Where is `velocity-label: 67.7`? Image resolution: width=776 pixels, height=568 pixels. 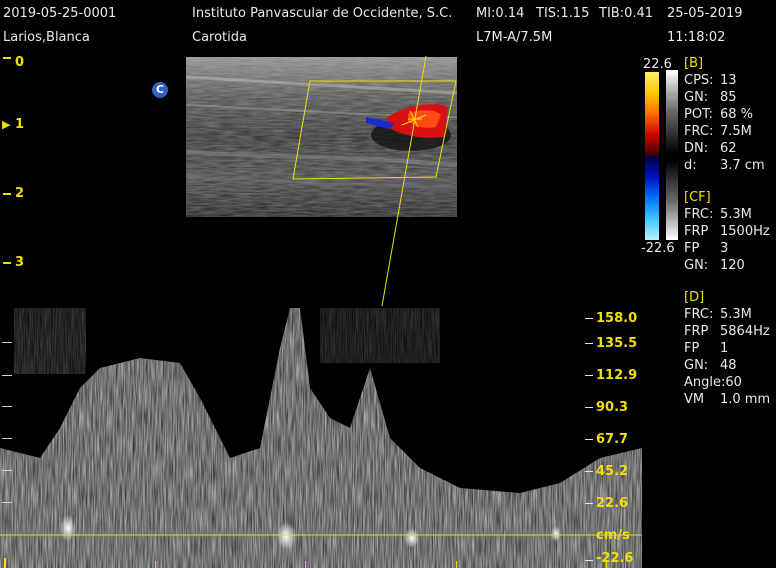 velocity-label: 67.7 is located at coordinates (612, 439).